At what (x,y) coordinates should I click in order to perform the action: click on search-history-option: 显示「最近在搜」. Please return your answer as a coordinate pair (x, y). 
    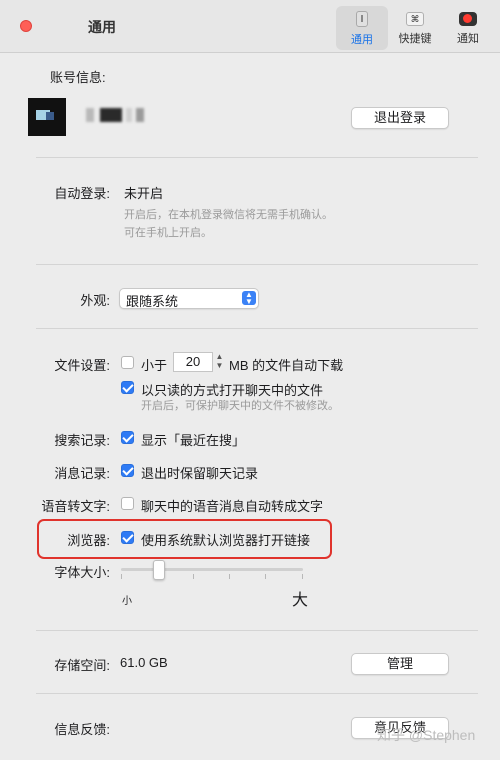
    Looking at the image, I should click on (193, 440).